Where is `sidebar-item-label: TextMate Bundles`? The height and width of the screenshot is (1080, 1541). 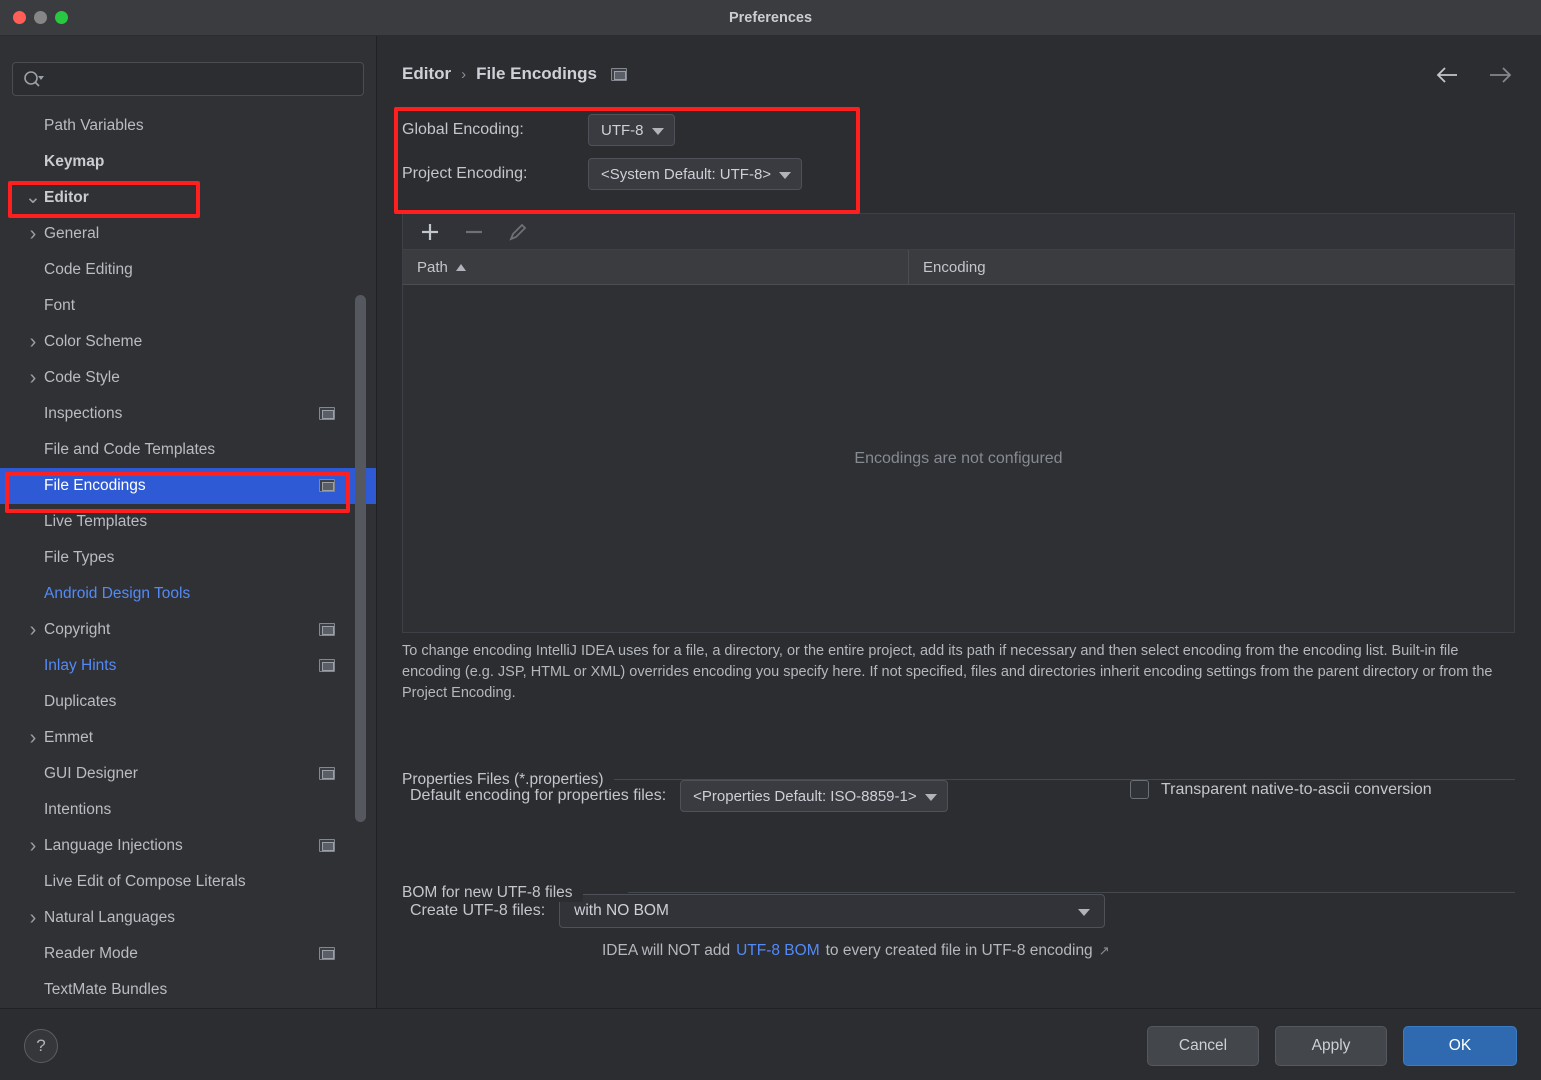
sidebar-item-label: TextMate Bundles is located at coordinates (106, 989).